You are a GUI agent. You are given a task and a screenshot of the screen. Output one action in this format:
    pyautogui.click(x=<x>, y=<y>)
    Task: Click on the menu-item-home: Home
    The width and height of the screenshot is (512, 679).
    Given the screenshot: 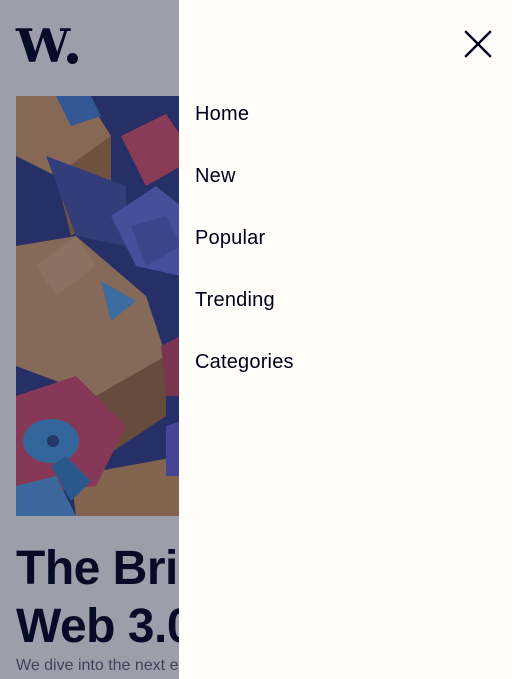 What is the action you would take?
    pyautogui.click(x=244, y=129)
    